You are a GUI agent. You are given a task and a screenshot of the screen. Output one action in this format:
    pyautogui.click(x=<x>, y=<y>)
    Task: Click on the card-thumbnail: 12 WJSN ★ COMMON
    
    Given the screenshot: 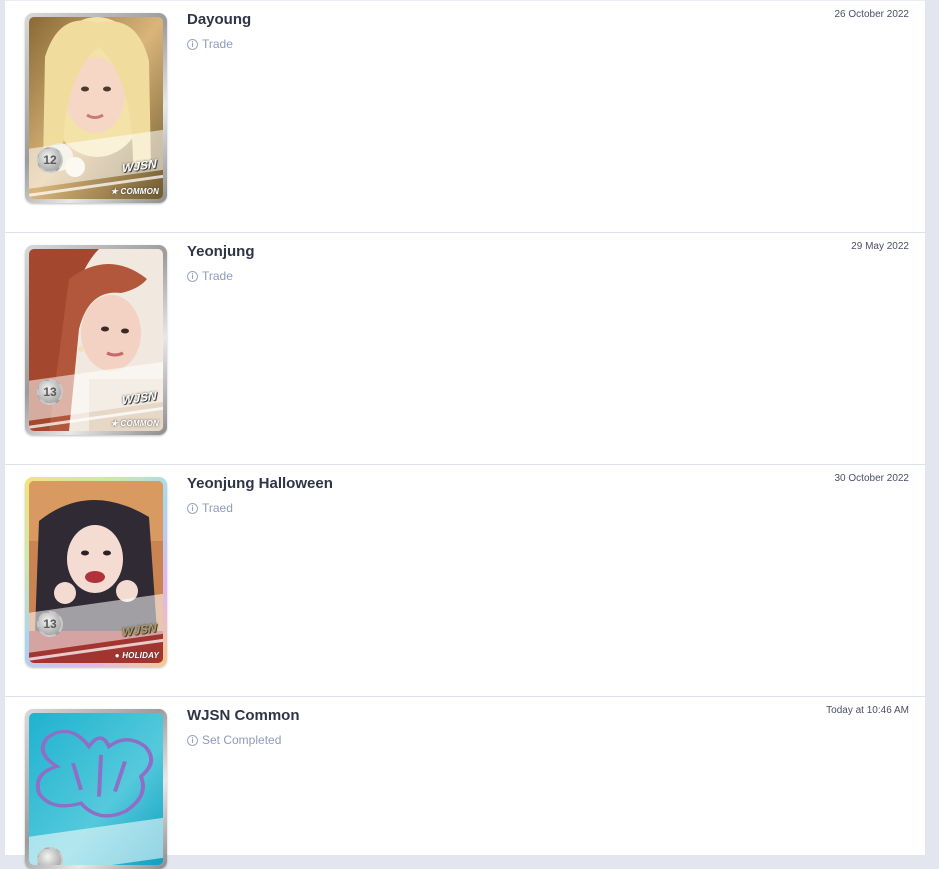 What is the action you would take?
    pyautogui.click(x=96, y=108)
    